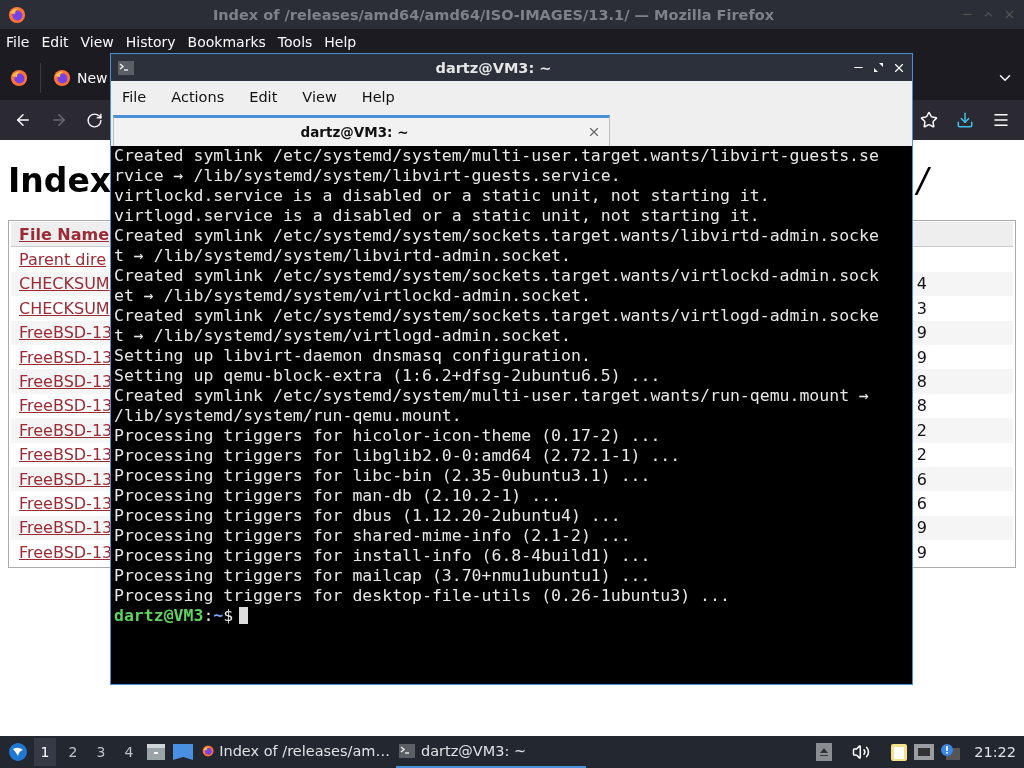 The height and width of the screenshot is (768, 1024). I want to click on table-cell-text: 3, so click(922, 308).